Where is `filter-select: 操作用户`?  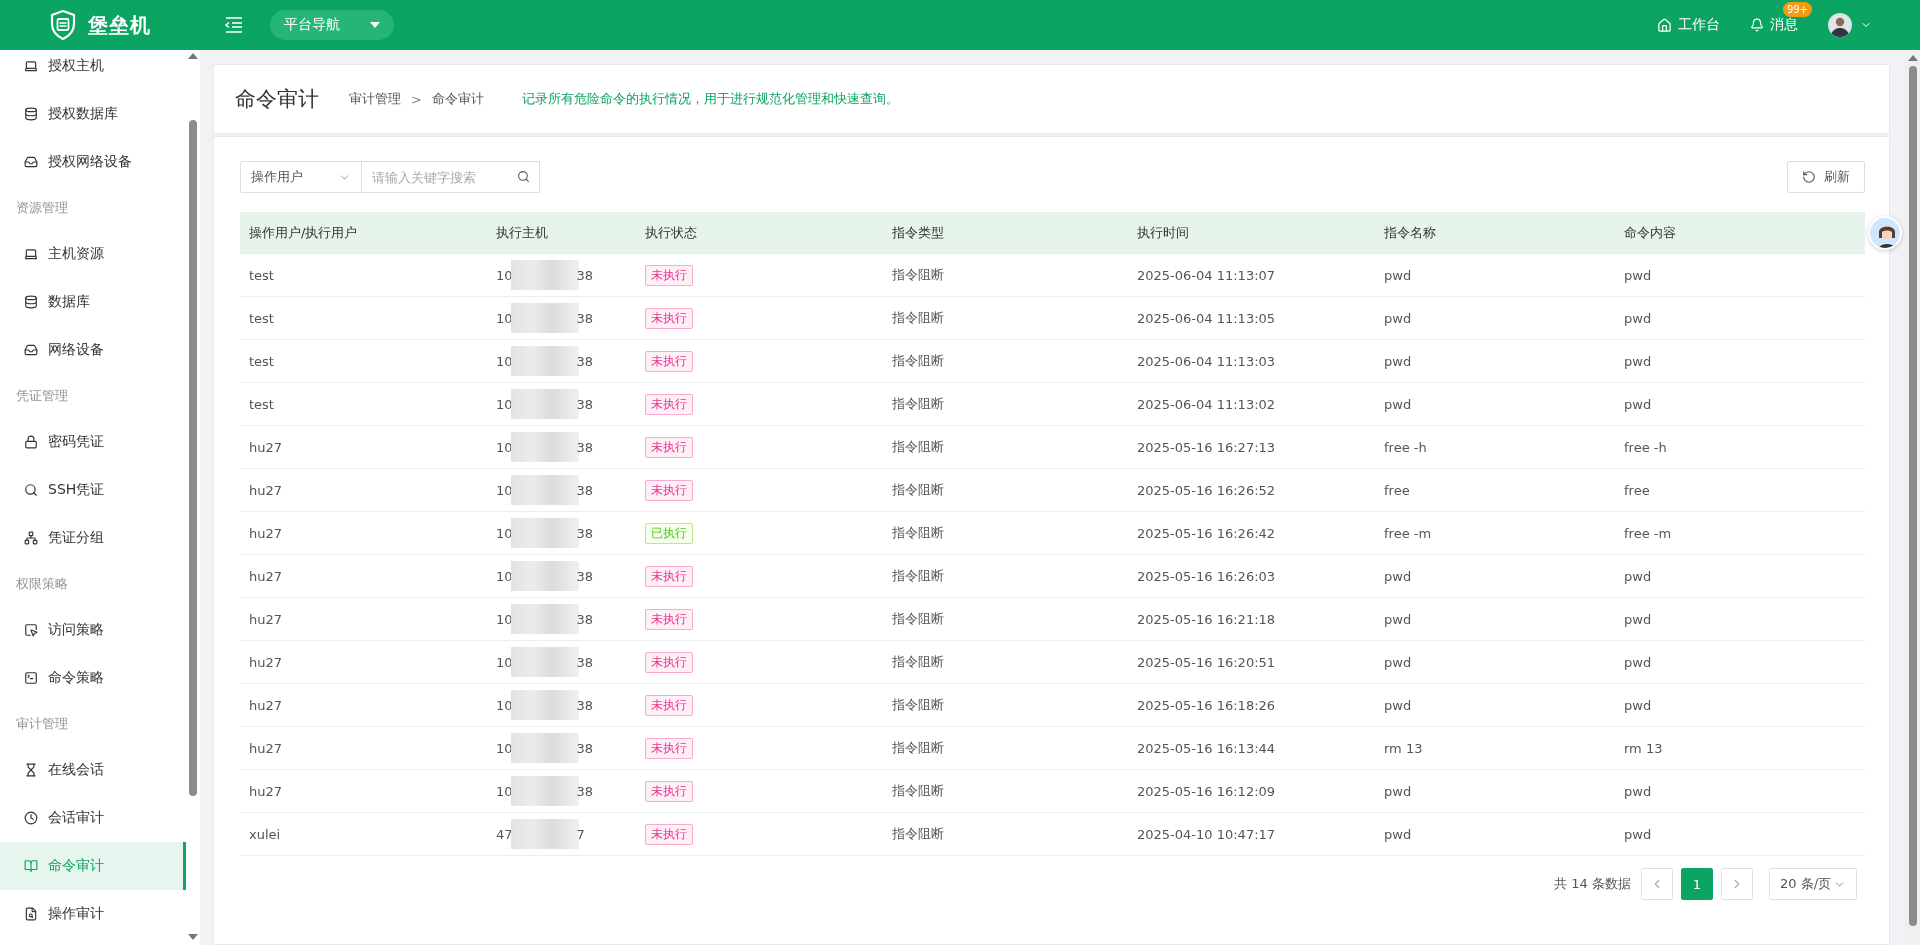
filter-select: 操作用户 is located at coordinates (301, 177).